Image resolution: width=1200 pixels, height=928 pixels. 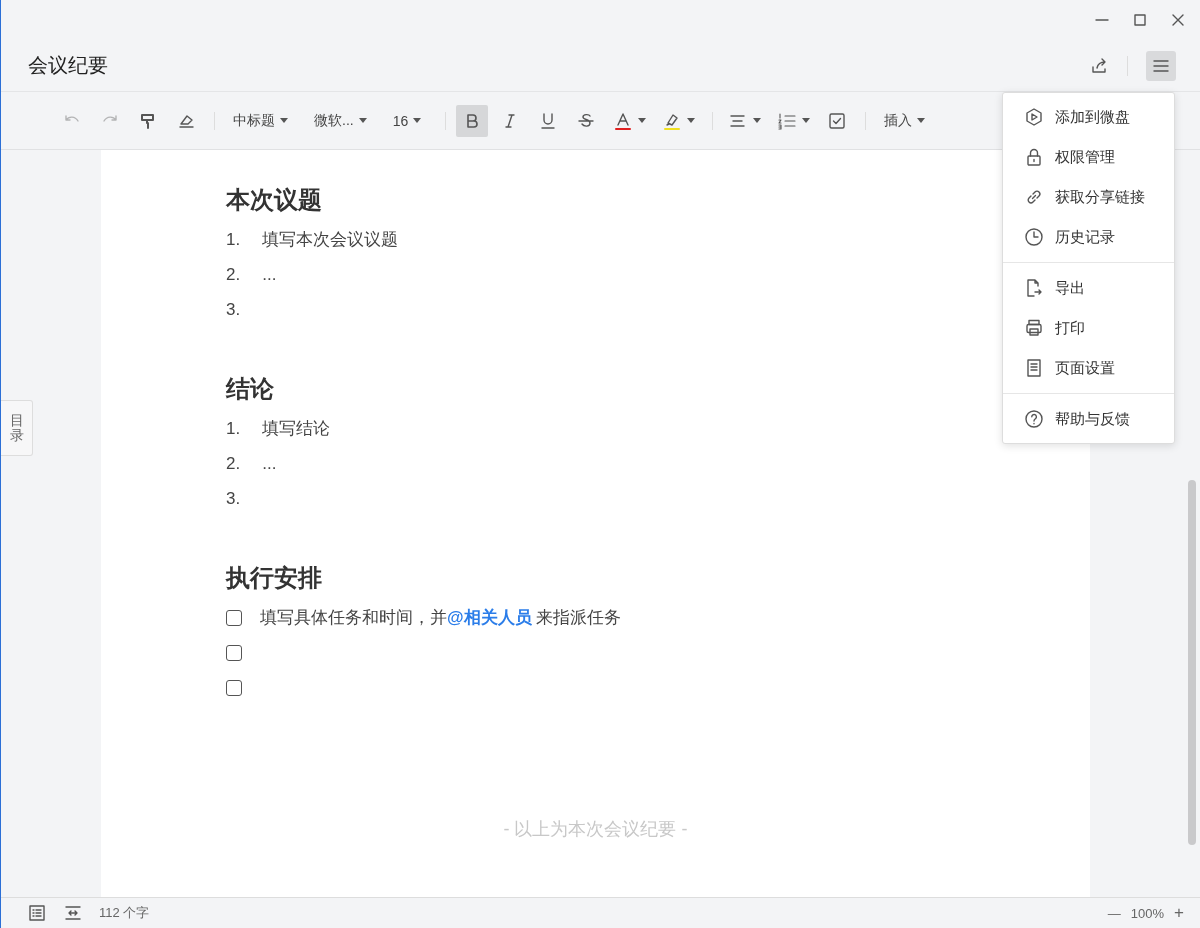 I want to click on menu-item: 打印, so click(x=1088, y=328).